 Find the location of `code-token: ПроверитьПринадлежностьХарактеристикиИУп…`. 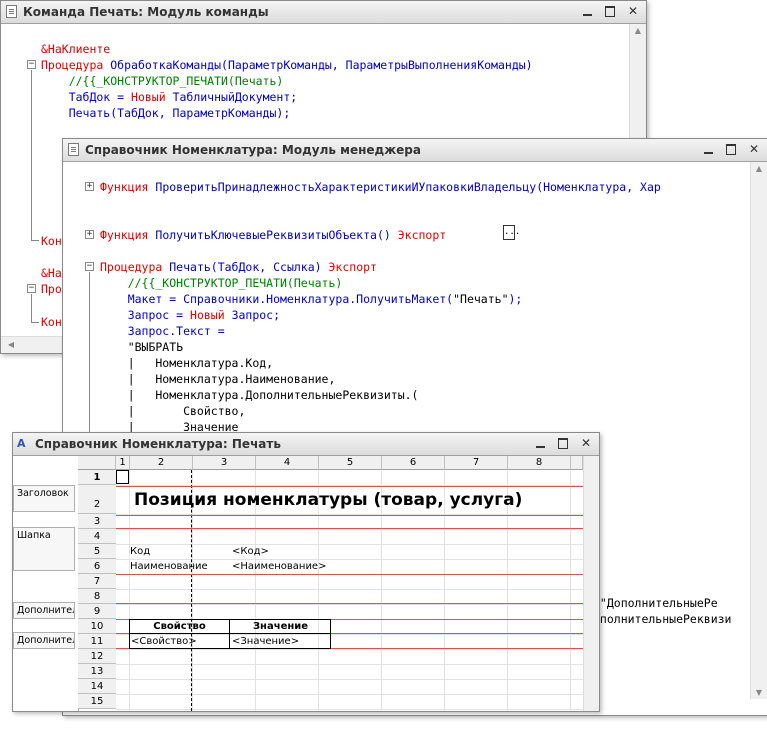

code-token: ПроверитьПринадлежностьХарактеристикиИУп… is located at coordinates (408, 187).